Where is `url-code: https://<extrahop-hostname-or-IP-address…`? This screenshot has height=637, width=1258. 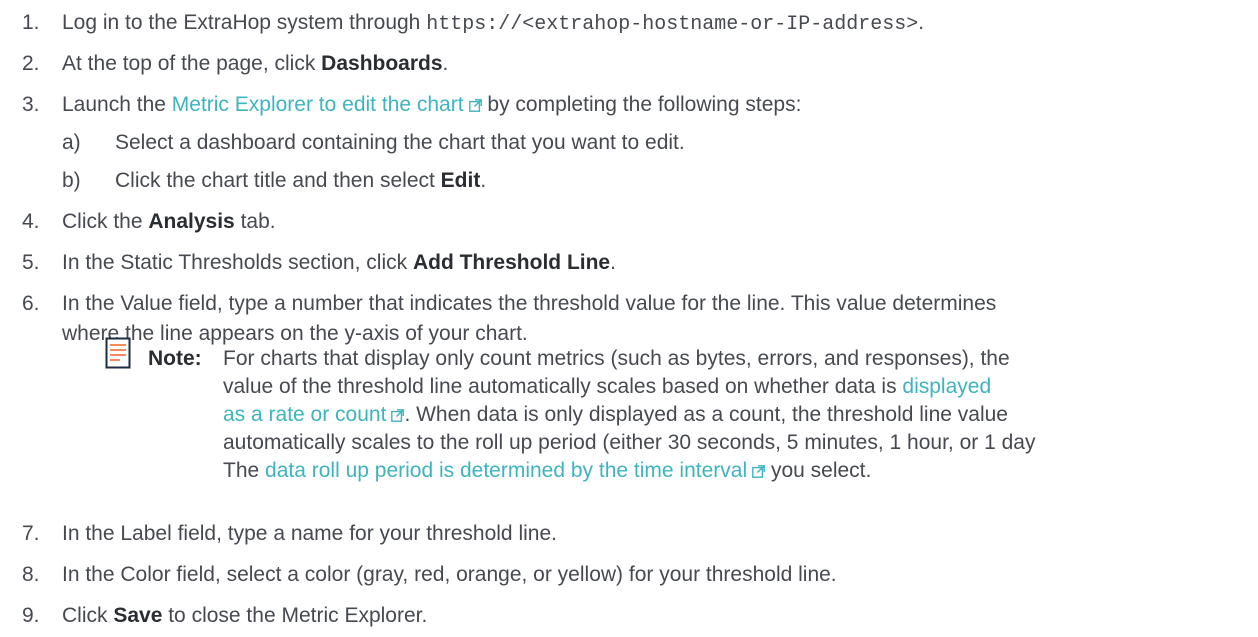 url-code: https://<extrahop-hostname-or-IP-address… is located at coordinates (672, 24).